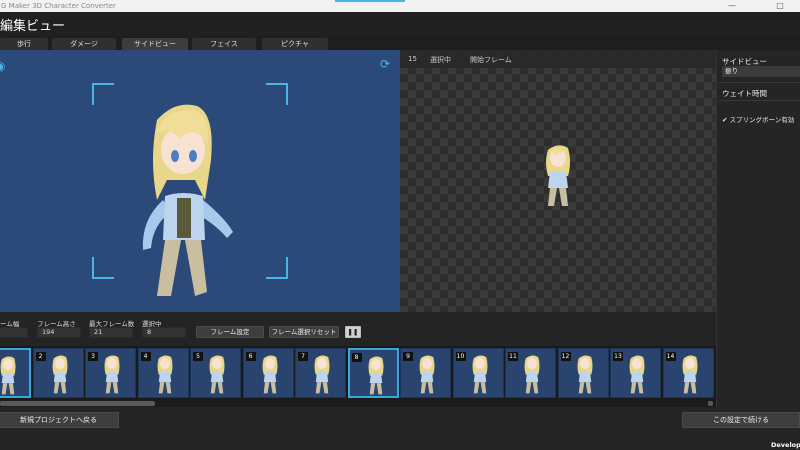  What do you see at coordinates (618, 356) in the screenshot?
I see `frame-number-badge: 13` at bounding box center [618, 356].